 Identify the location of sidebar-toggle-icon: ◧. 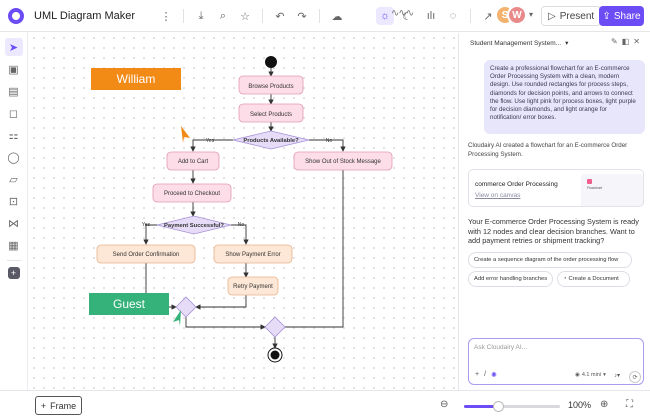
(626, 41).